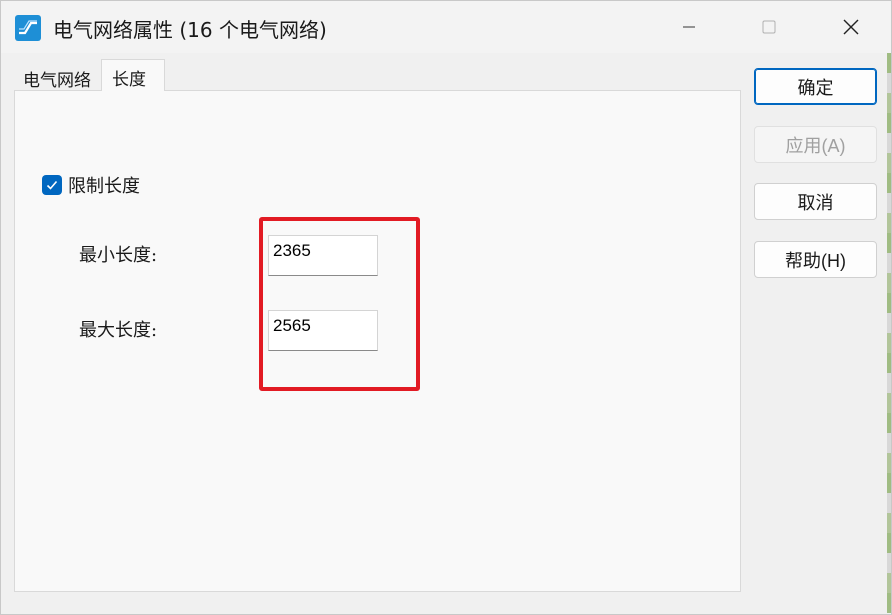  I want to click on tab-length: 长度, so click(133, 75).